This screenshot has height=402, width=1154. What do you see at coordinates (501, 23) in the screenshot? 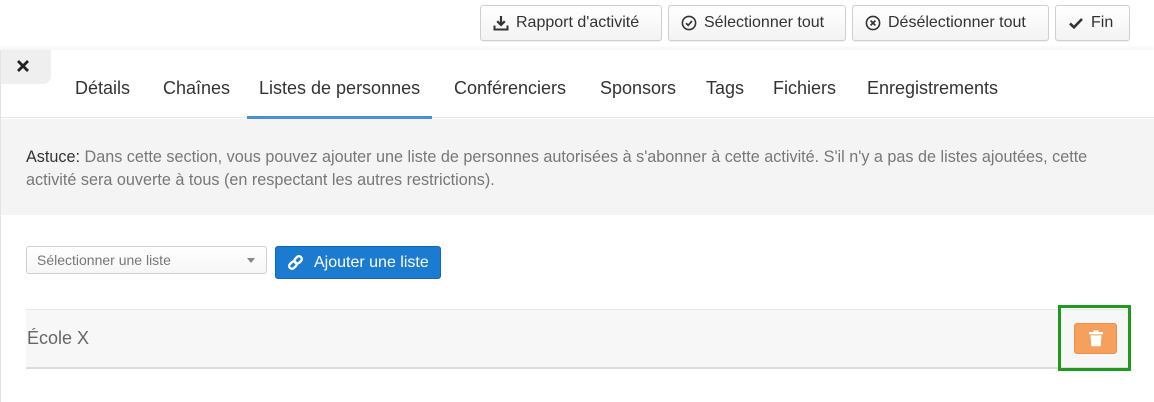
I see `download-icon` at bounding box center [501, 23].